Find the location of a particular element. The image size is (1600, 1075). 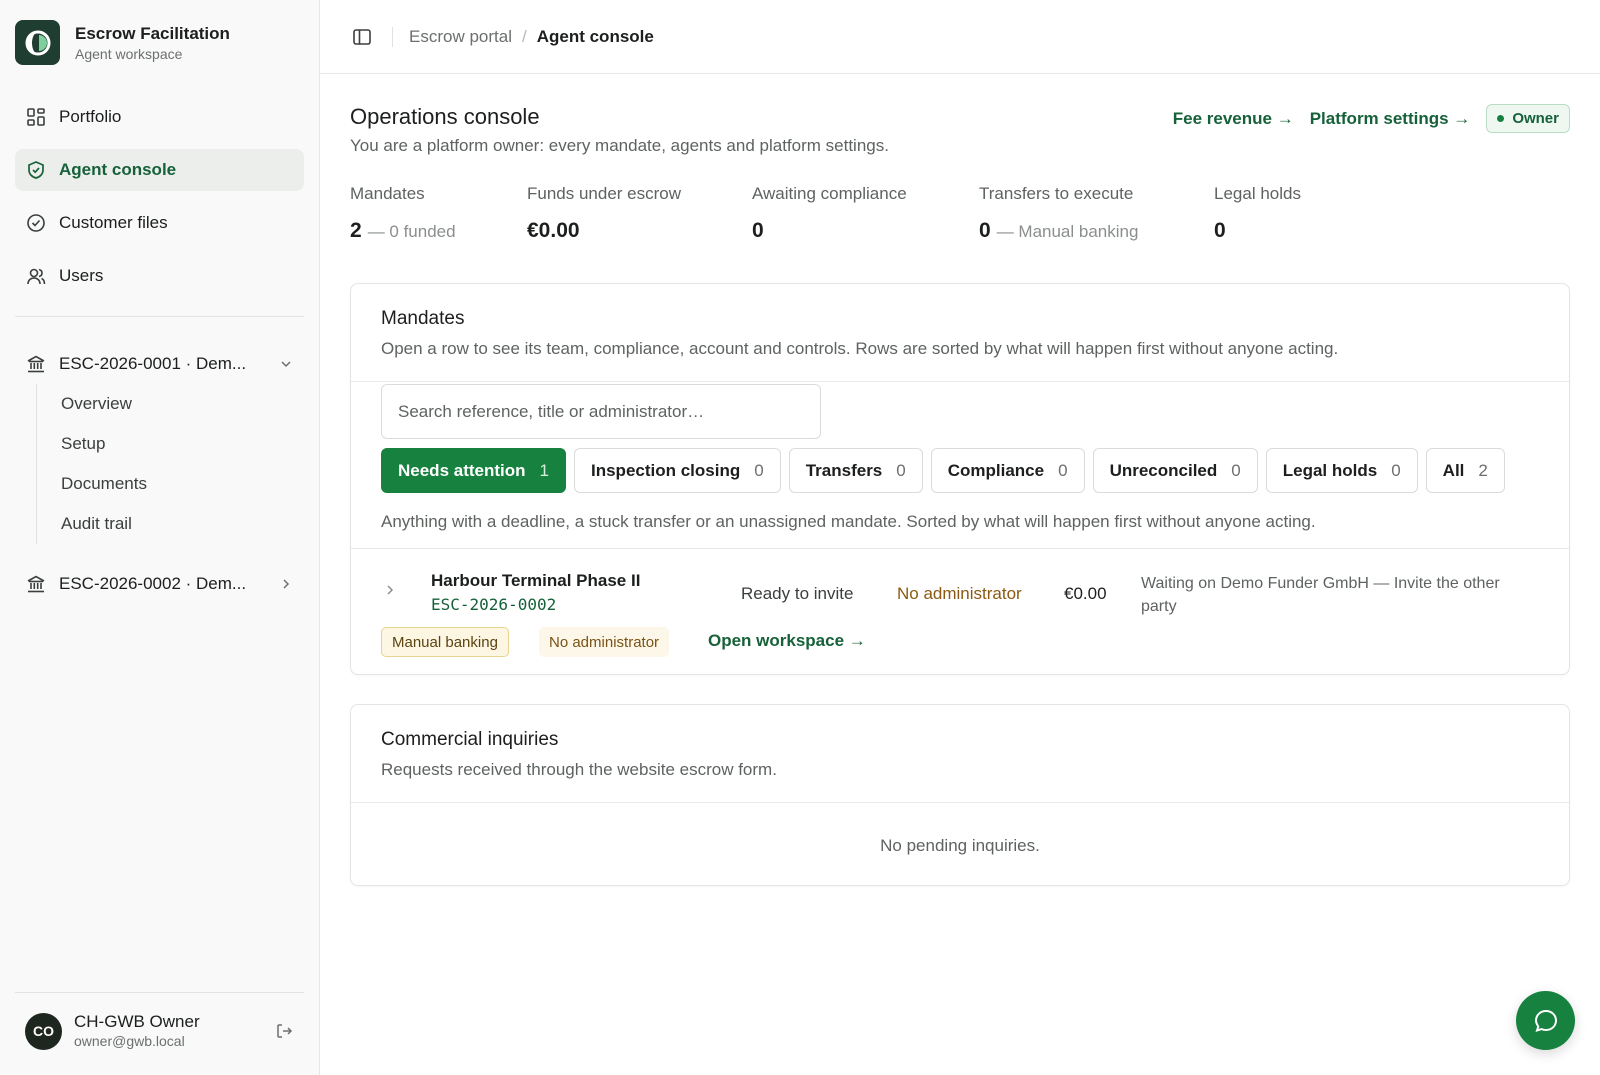

user-profile: CO CH-GWB Owner owner@gwb.local is located at coordinates (160, 1031).